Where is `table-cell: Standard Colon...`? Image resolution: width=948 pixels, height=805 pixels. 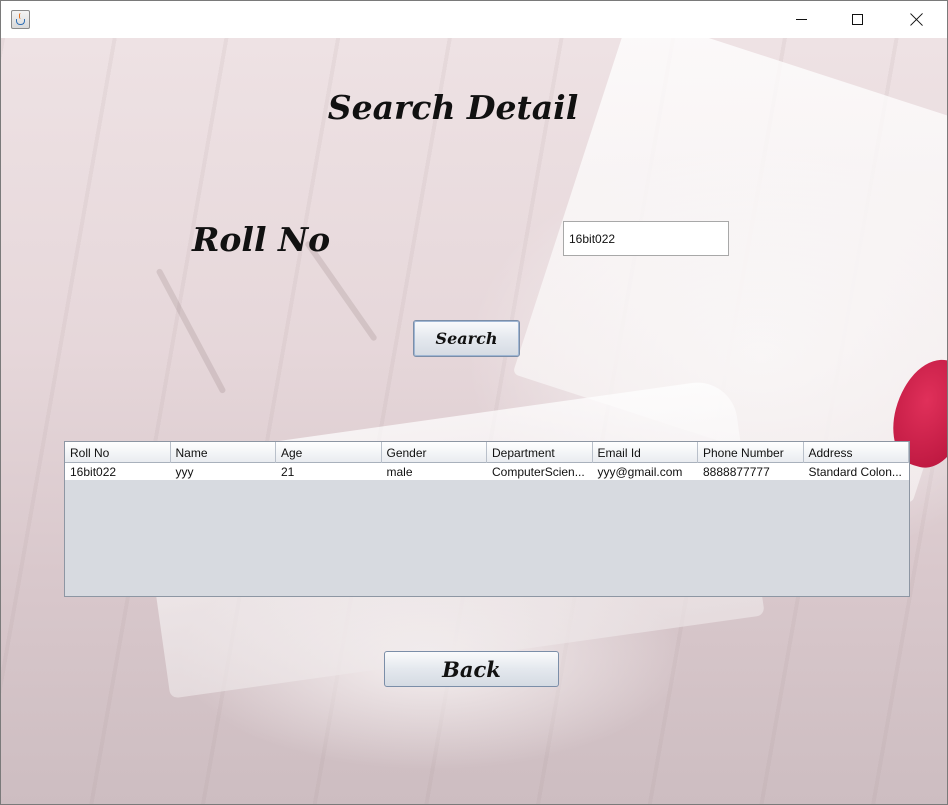
table-cell: Standard Colon... is located at coordinates (855, 471).